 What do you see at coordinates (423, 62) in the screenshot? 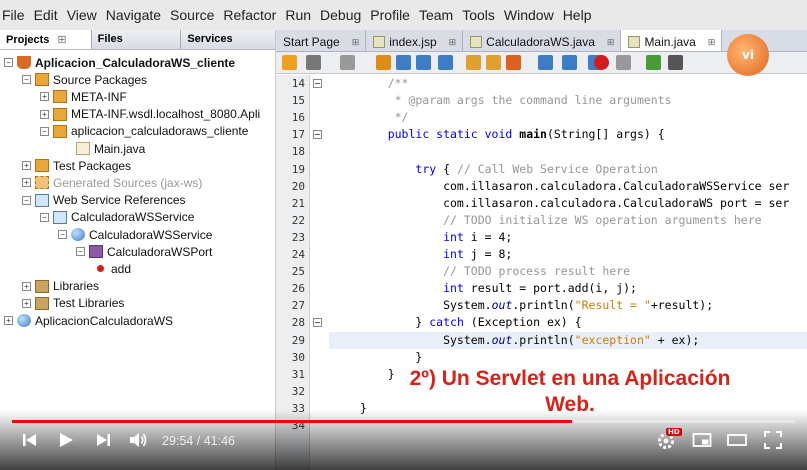
I see `find-next-icon` at bounding box center [423, 62].